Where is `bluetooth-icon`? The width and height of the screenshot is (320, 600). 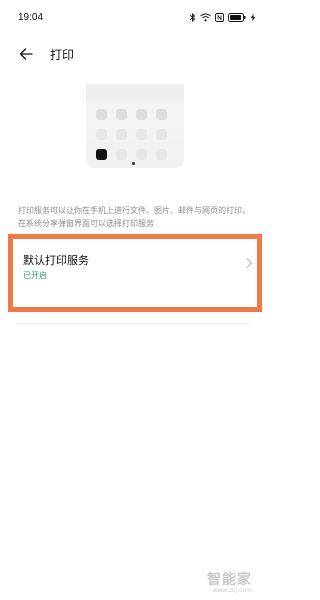 bluetooth-icon is located at coordinates (192, 17).